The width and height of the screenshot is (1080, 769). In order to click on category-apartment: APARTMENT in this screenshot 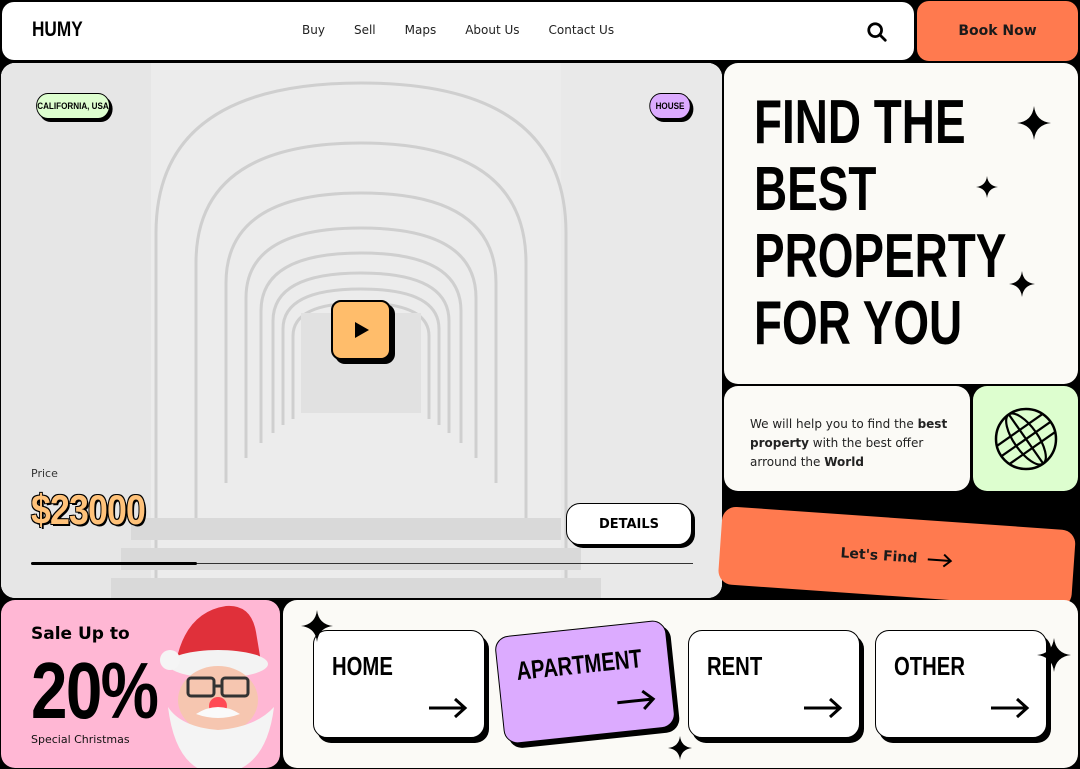, I will do `click(585, 682)`.